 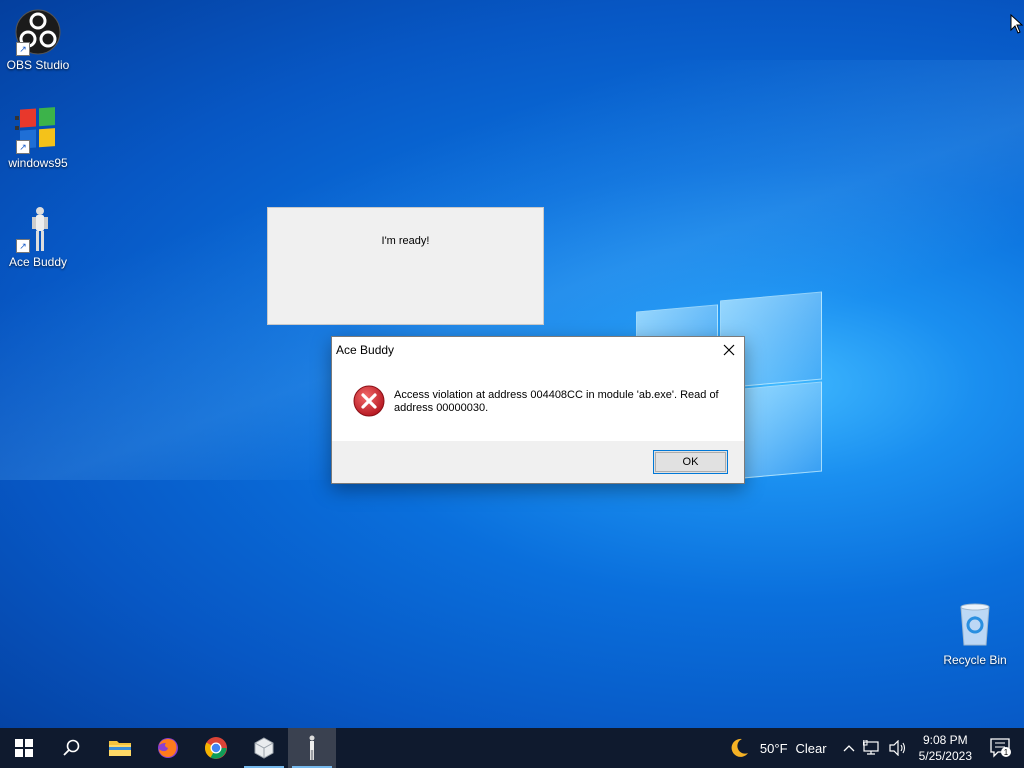 I want to click on show-hidden-icons-button, so click(x=849, y=748).